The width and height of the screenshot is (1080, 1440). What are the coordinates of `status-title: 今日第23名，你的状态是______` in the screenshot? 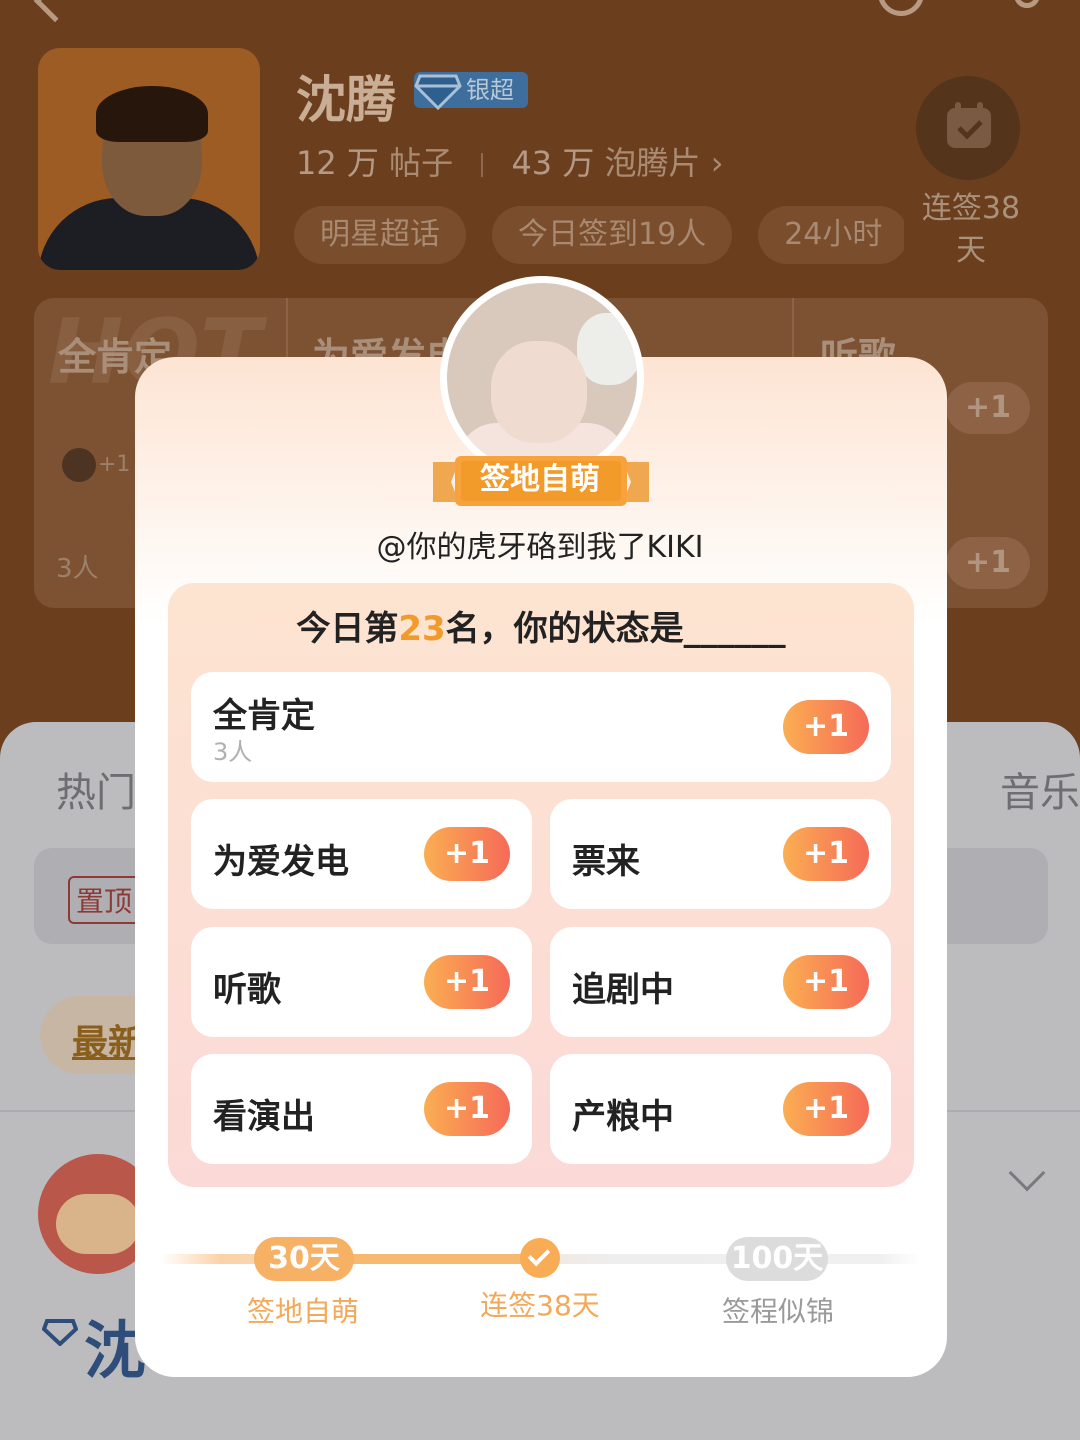 It's located at (541, 629).